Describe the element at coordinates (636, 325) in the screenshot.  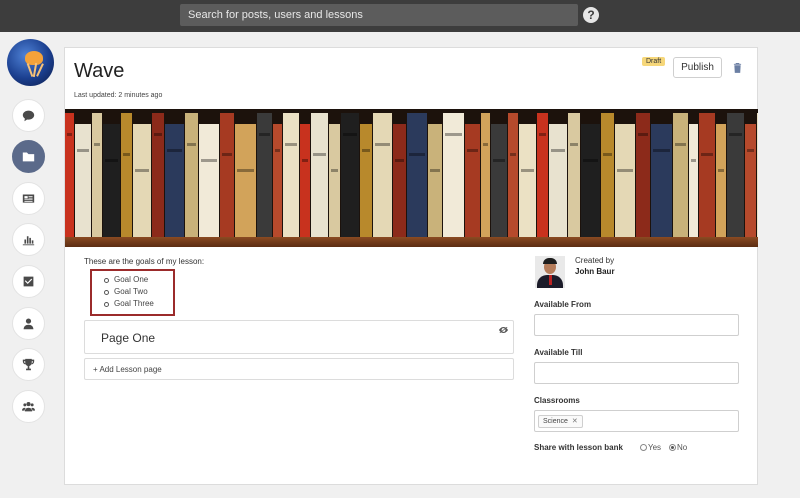
I see `available-from-field` at that location.